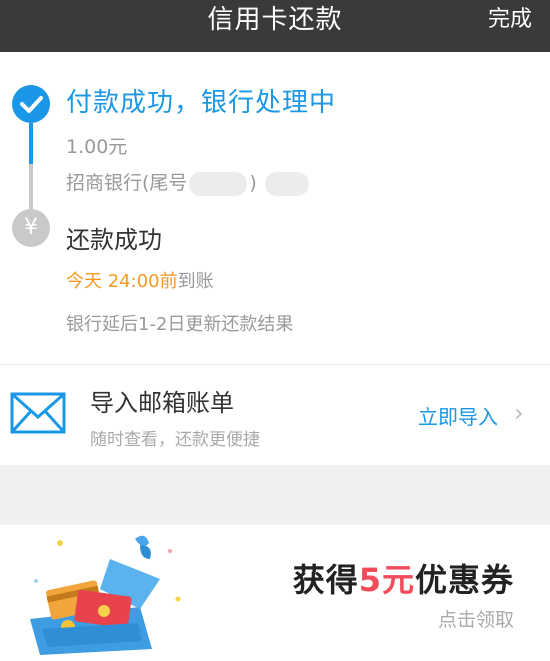 The height and width of the screenshot is (661, 550). What do you see at coordinates (325, 580) in the screenshot?
I see `coupon-title-prefix: 获得` at bounding box center [325, 580].